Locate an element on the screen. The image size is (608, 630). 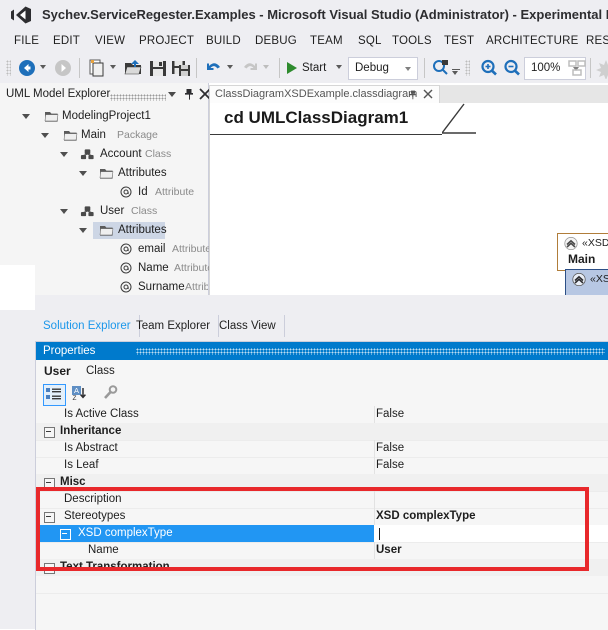
toolbar-grip is located at coordinates (8, 68).